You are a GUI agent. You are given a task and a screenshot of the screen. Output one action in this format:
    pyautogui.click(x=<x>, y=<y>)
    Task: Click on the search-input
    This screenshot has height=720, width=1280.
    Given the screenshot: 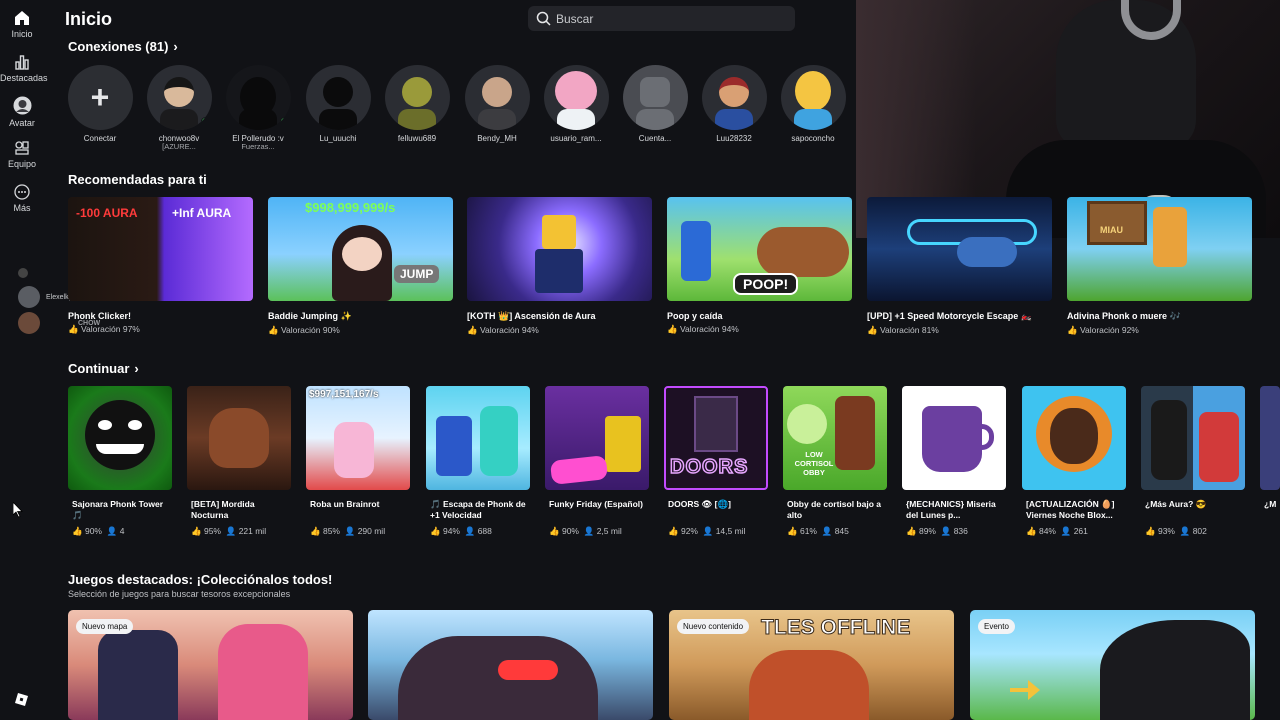 What is the action you would take?
    pyautogui.click(x=671, y=18)
    